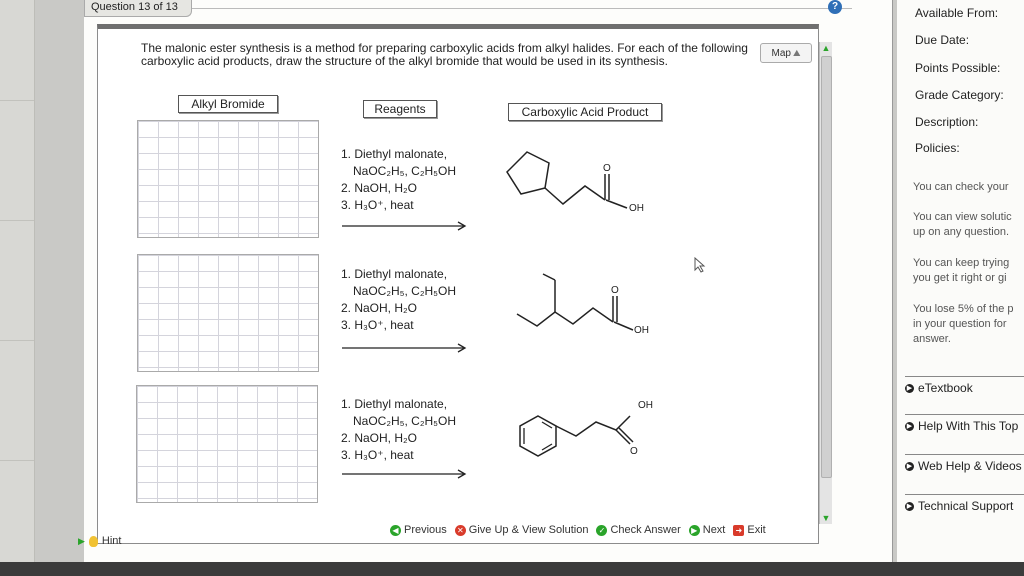 The width and height of the screenshot is (1024, 576). I want to click on map-label: Map, so click(781, 53).